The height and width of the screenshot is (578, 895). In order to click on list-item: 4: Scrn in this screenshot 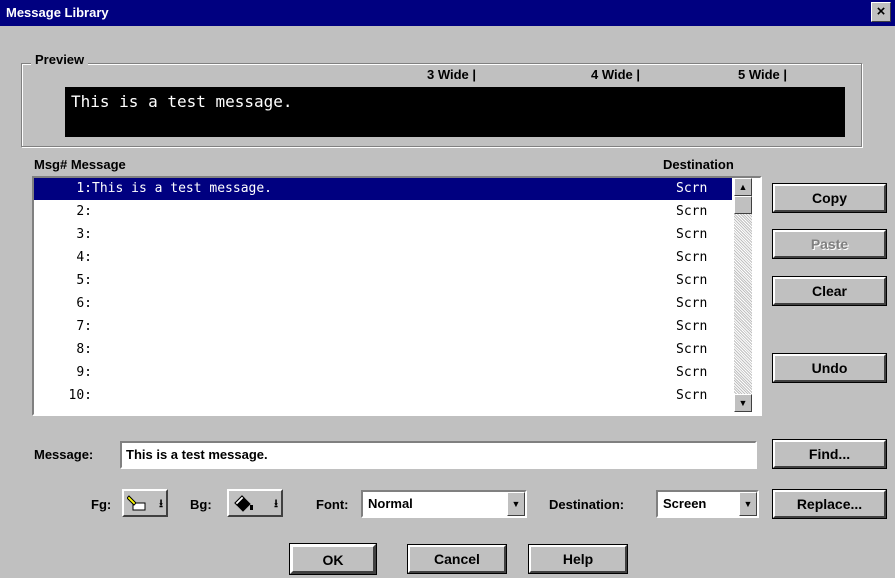, I will do `click(383, 258)`.